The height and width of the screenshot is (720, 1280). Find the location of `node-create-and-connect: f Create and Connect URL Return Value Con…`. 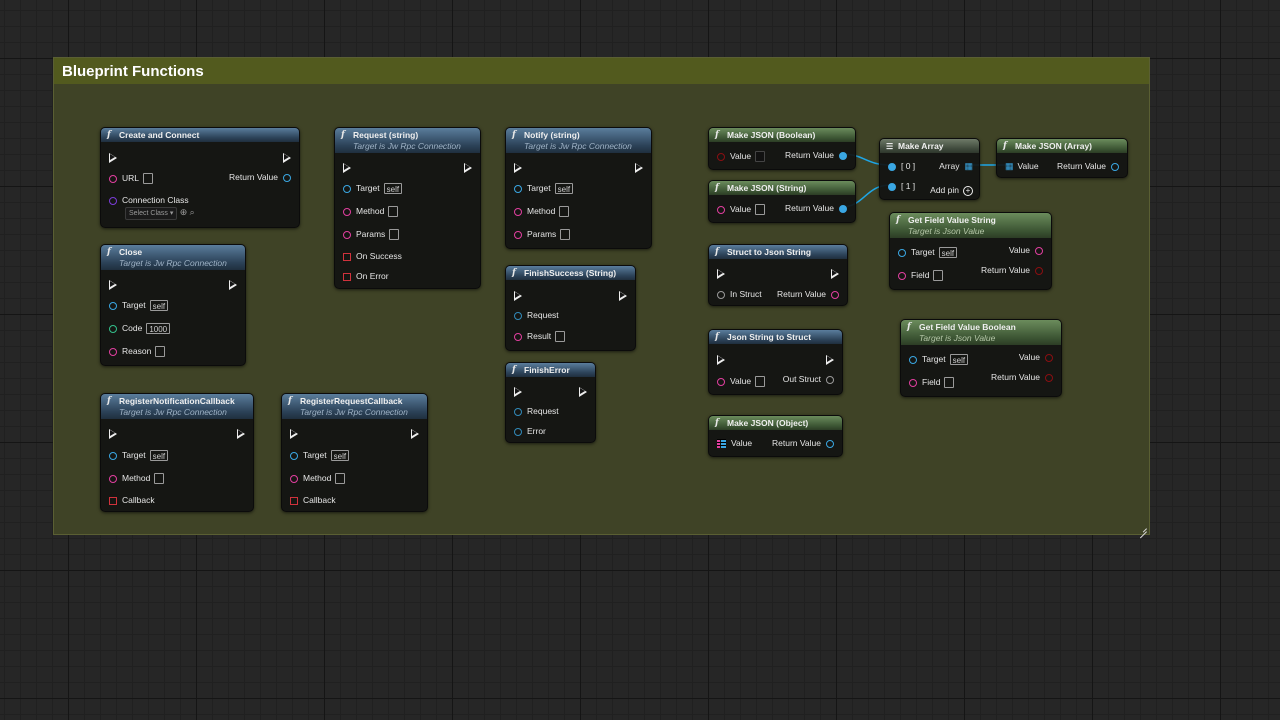

node-create-and-connect: f Create and Connect URL Return Value Con… is located at coordinates (200, 177).